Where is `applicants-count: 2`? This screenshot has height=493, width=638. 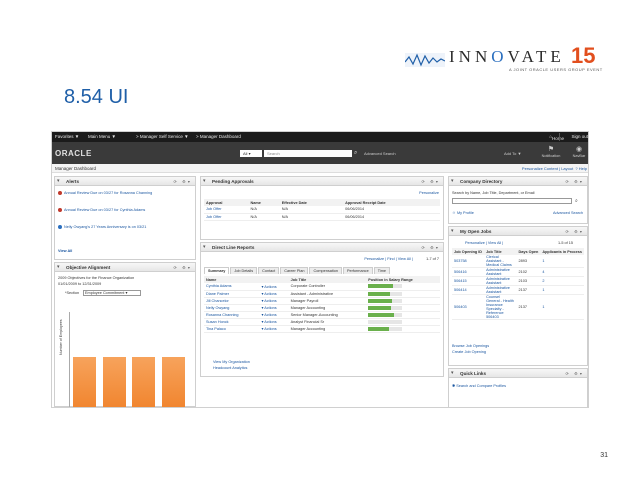
applicants-count: 2 is located at coordinates (562, 281).